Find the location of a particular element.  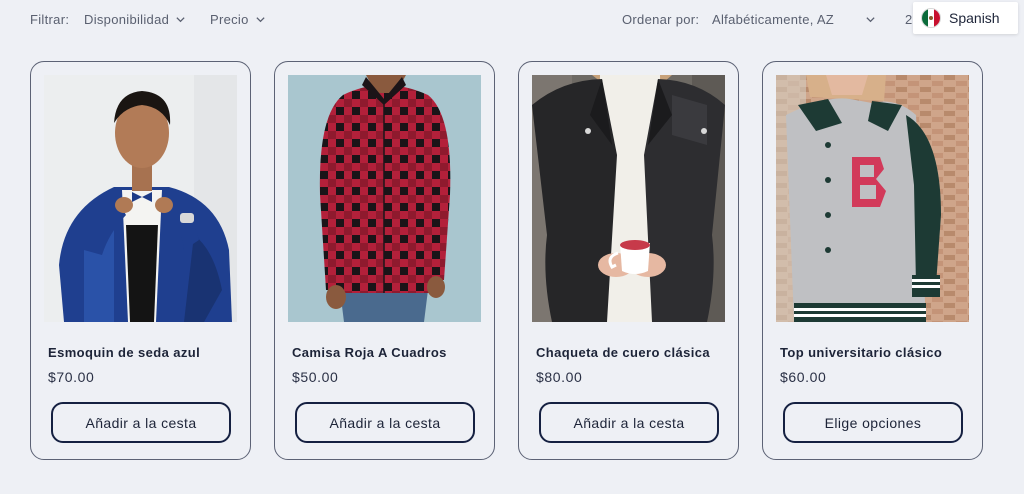

sort-label: Ordenar por: is located at coordinates (661, 19).